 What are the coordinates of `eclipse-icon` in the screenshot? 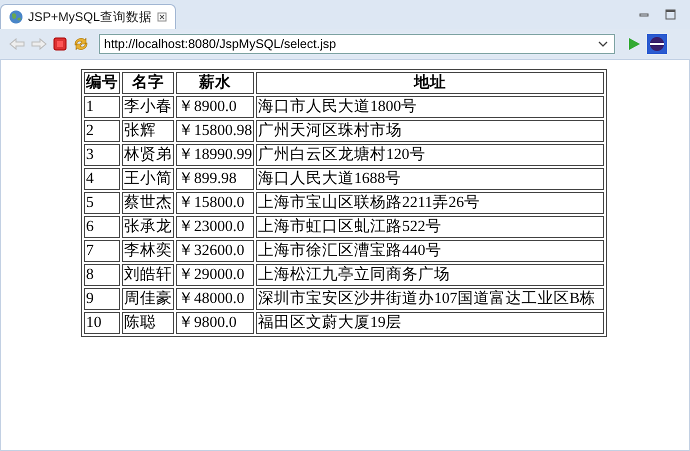 It's located at (657, 44).